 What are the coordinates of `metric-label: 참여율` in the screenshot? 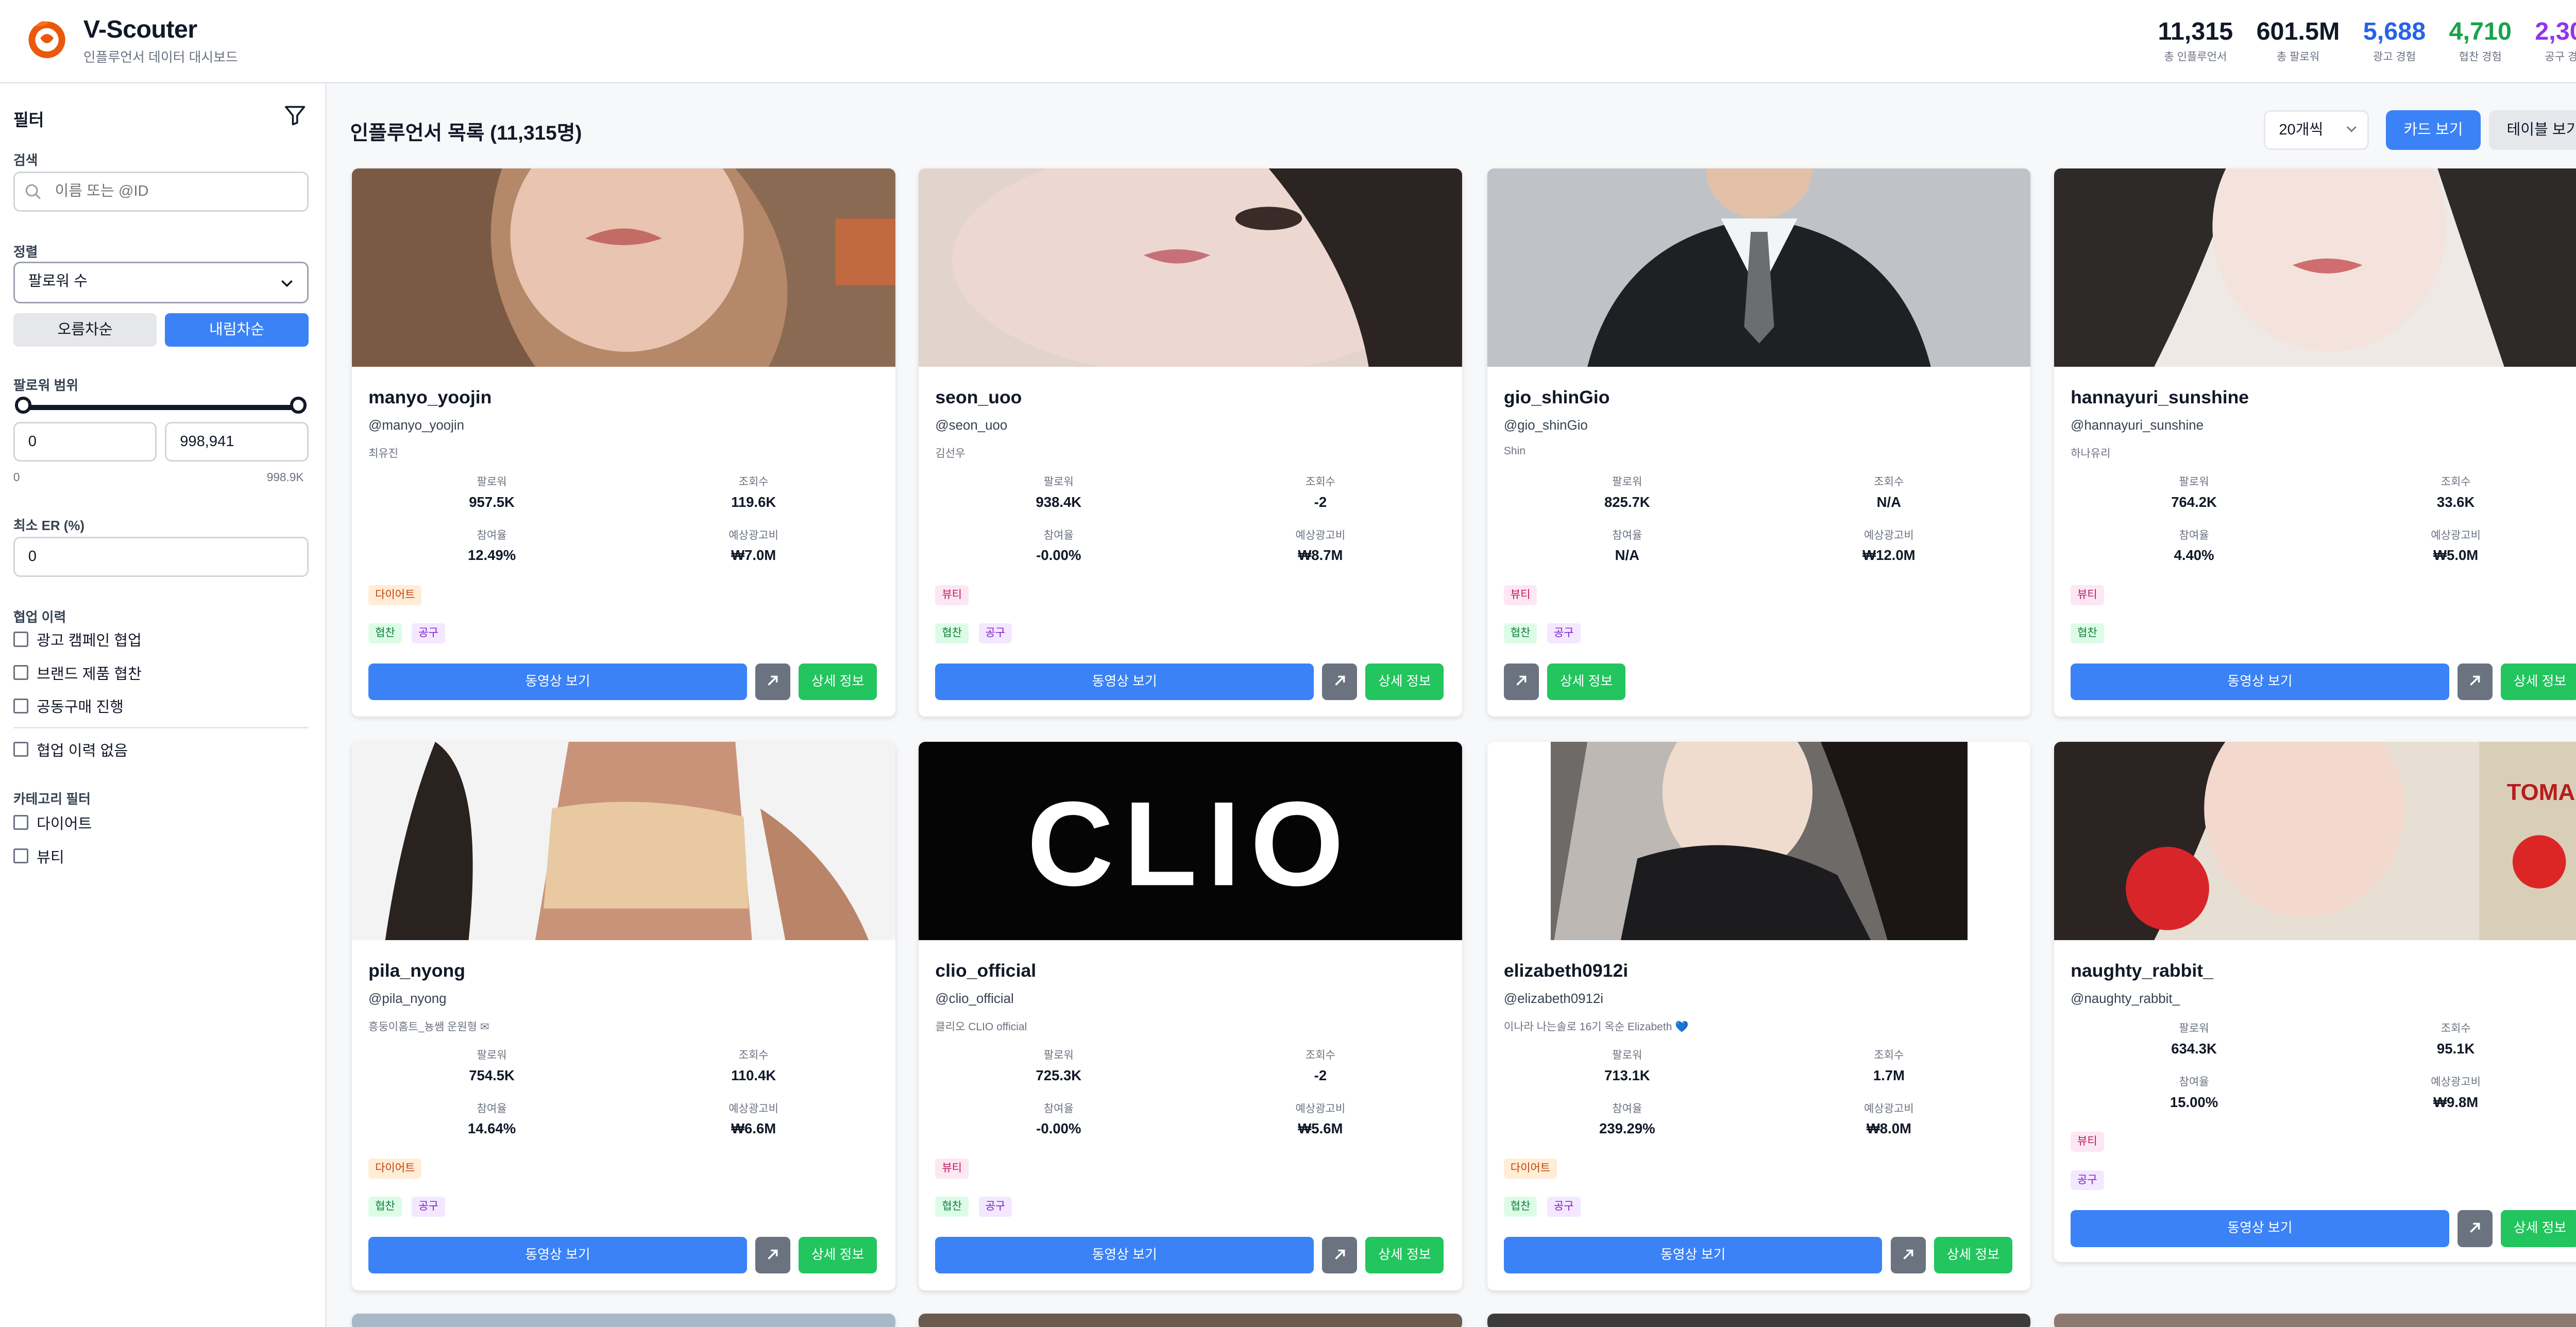 It's located at (1058, 535).